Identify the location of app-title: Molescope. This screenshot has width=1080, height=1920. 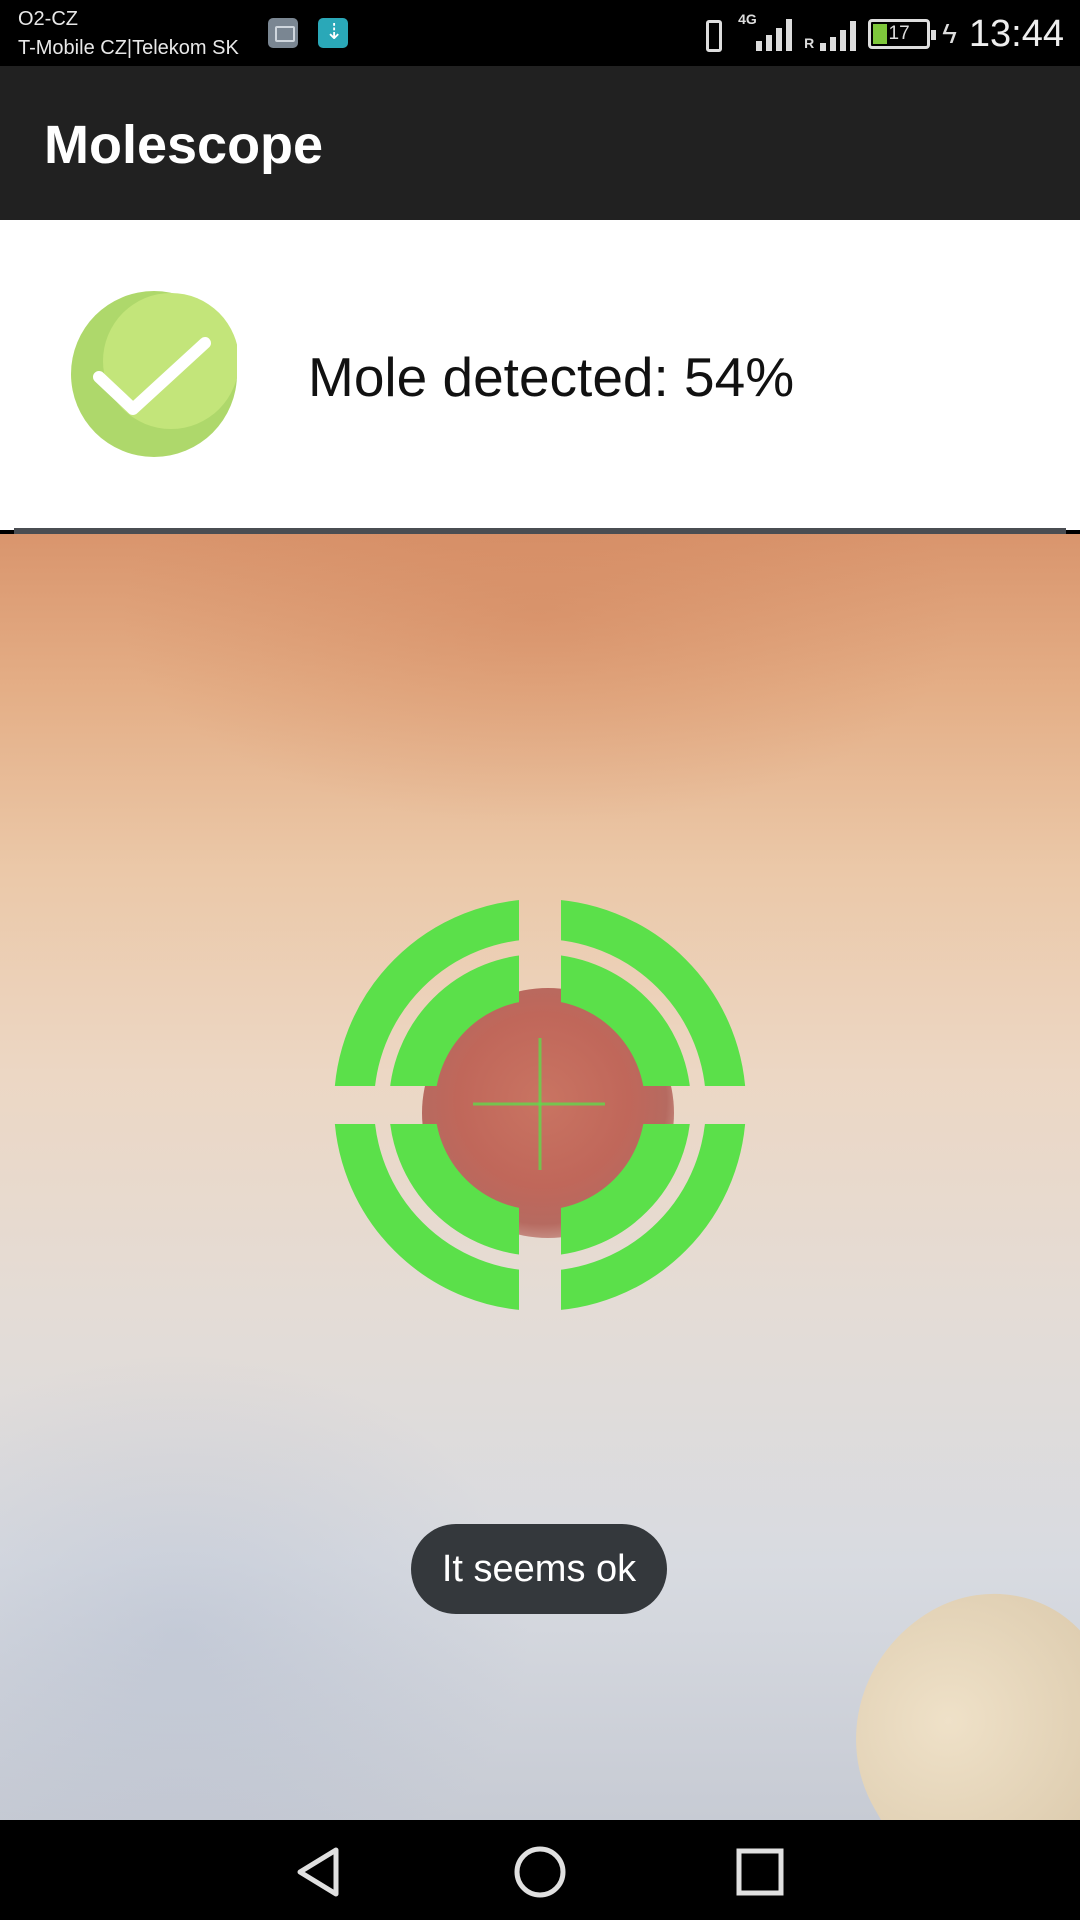
(184, 145).